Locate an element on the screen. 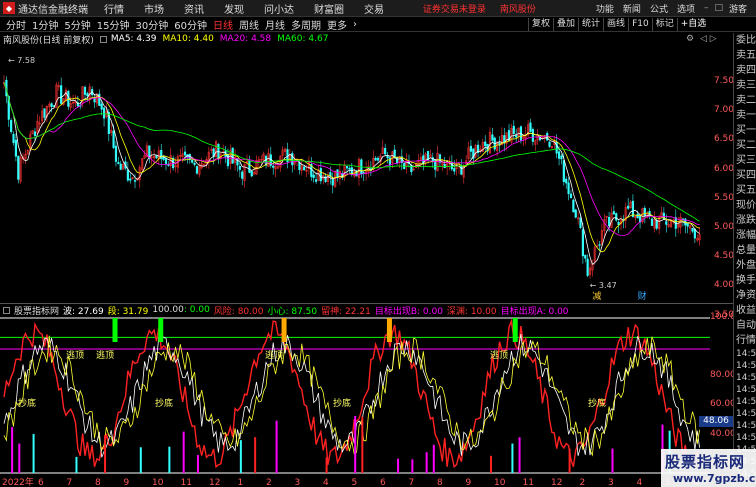  btn-tongji: 统计 is located at coordinates (590, 24).